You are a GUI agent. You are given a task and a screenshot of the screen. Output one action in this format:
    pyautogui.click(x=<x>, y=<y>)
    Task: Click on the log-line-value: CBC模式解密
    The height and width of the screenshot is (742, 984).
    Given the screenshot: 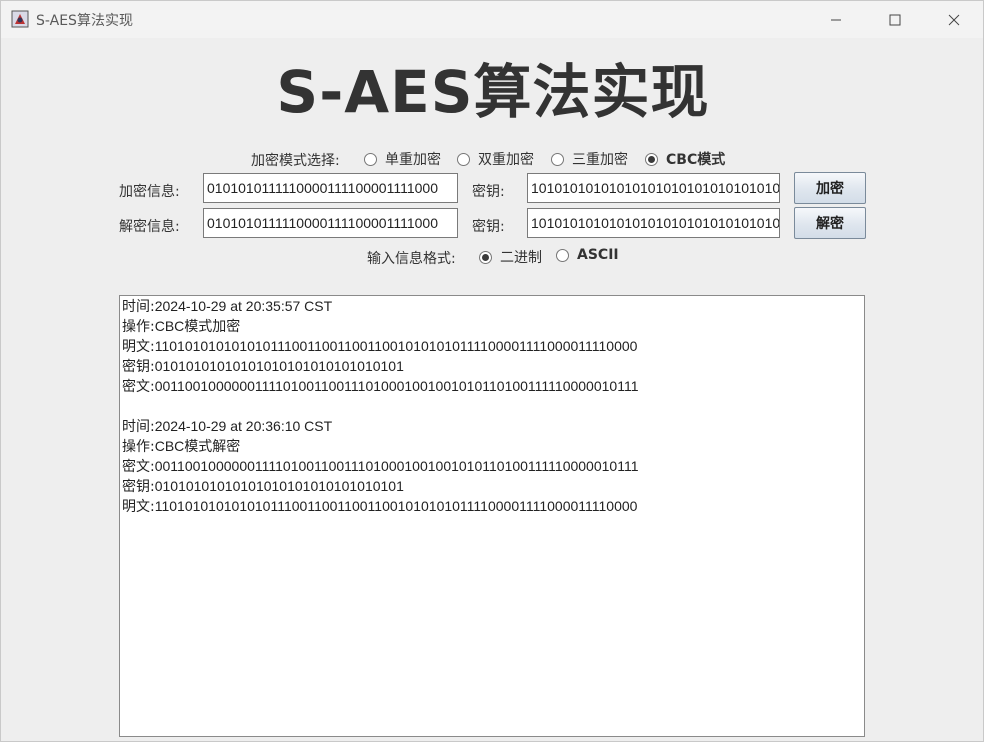 What is the action you would take?
    pyautogui.click(x=197, y=446)
    